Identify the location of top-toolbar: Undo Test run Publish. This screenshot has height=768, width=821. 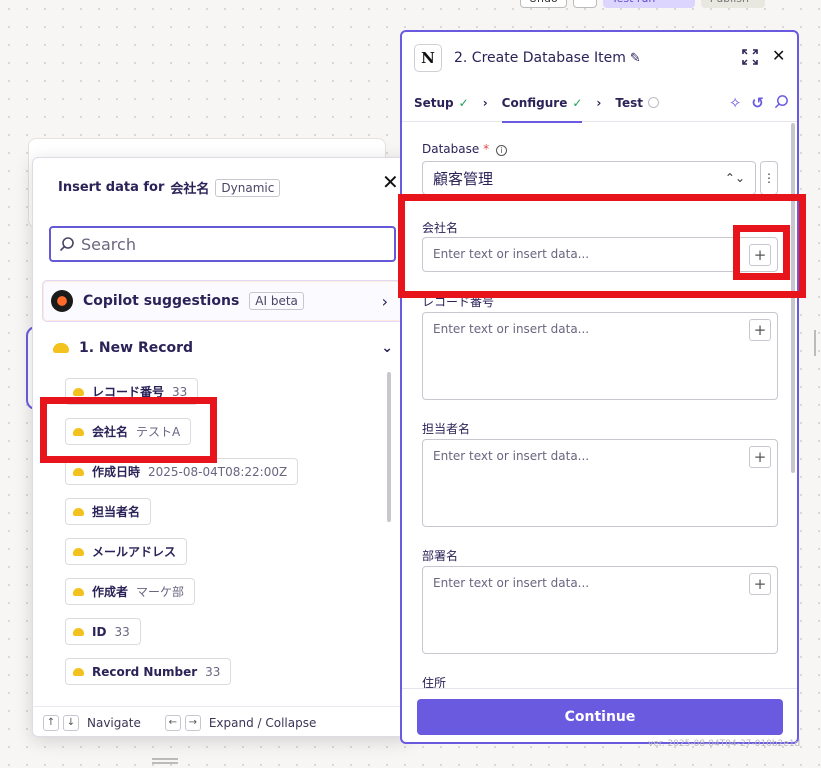
(642, 4).